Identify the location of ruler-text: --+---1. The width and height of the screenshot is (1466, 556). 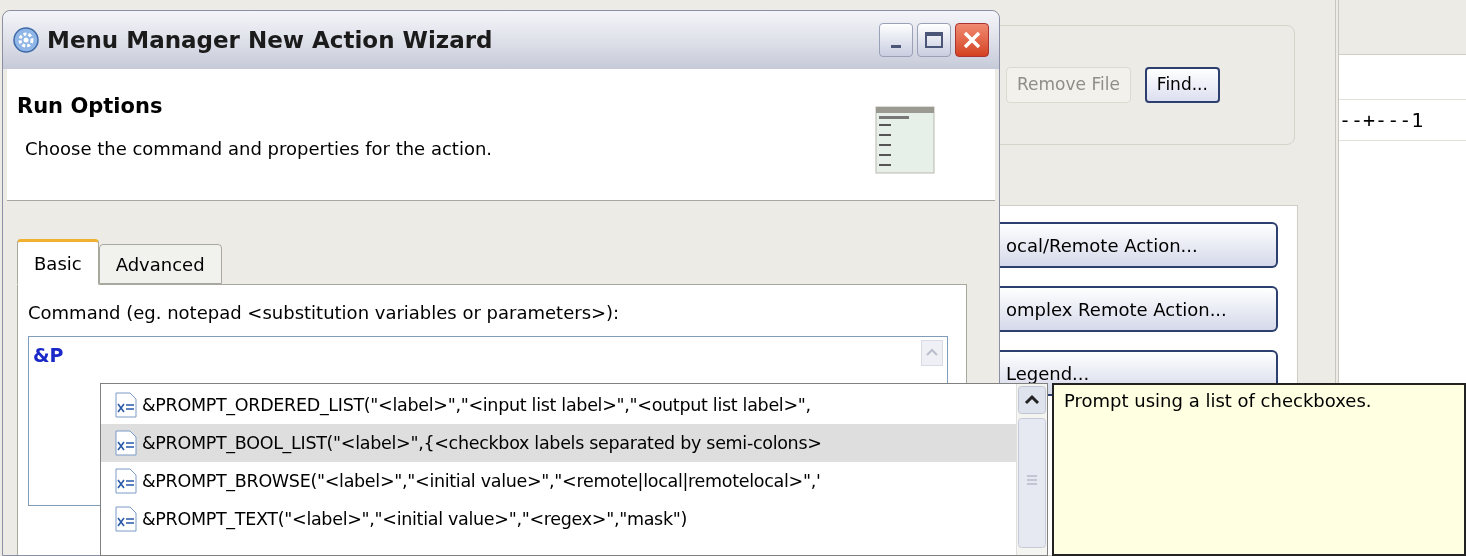
(1402, 120).